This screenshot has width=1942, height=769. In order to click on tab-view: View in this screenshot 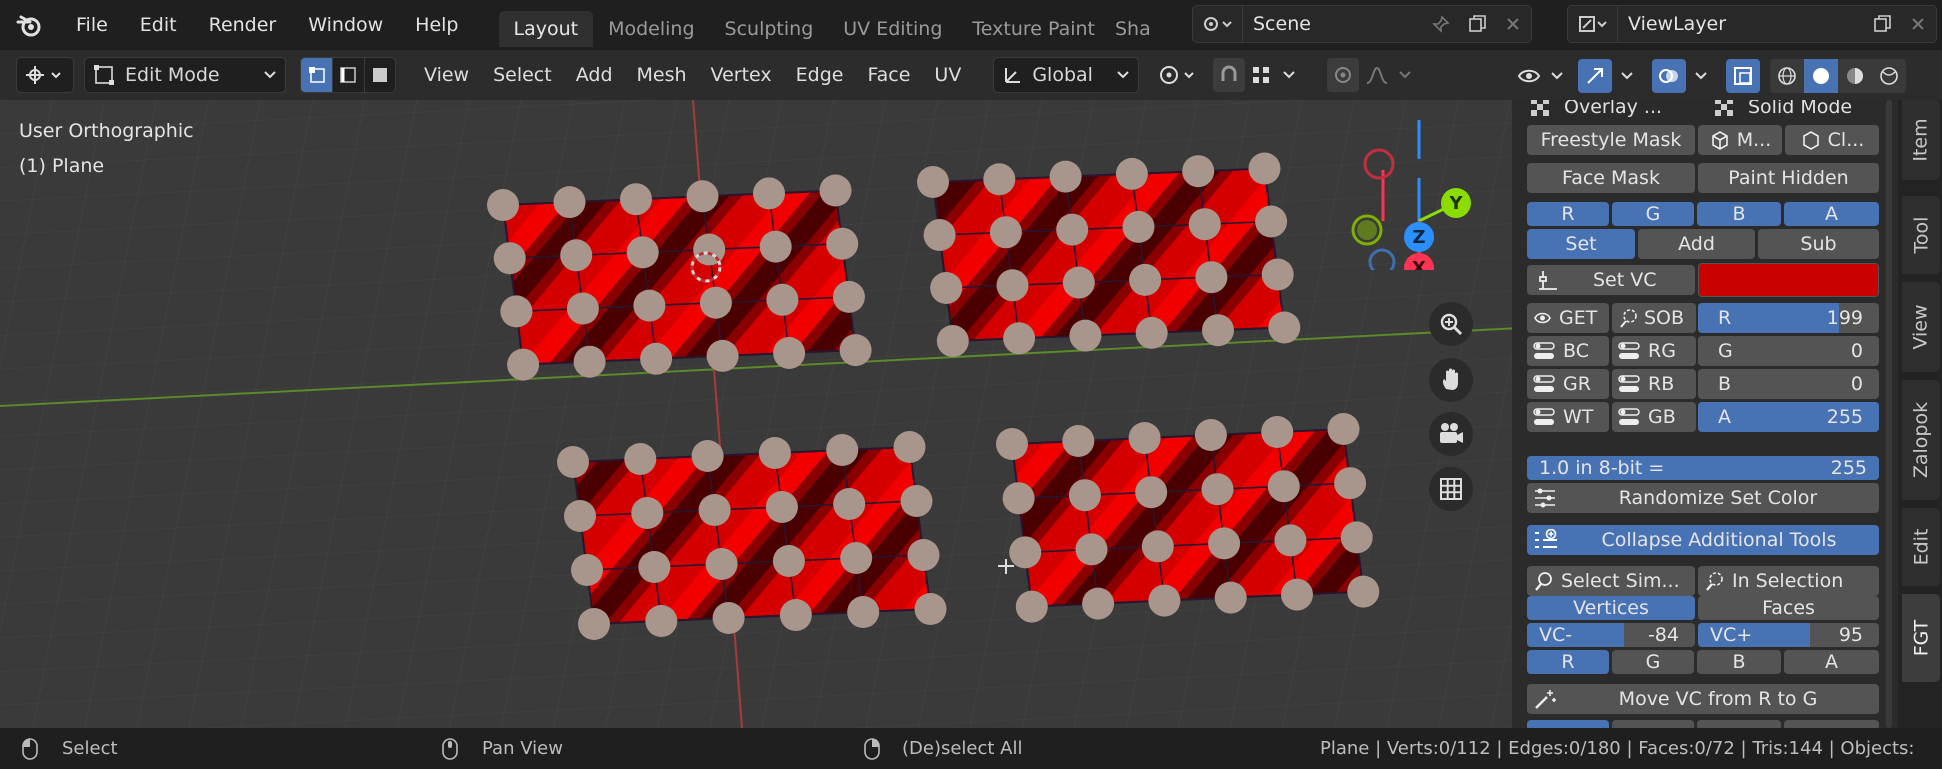, I will do `click(1921, 327)`.